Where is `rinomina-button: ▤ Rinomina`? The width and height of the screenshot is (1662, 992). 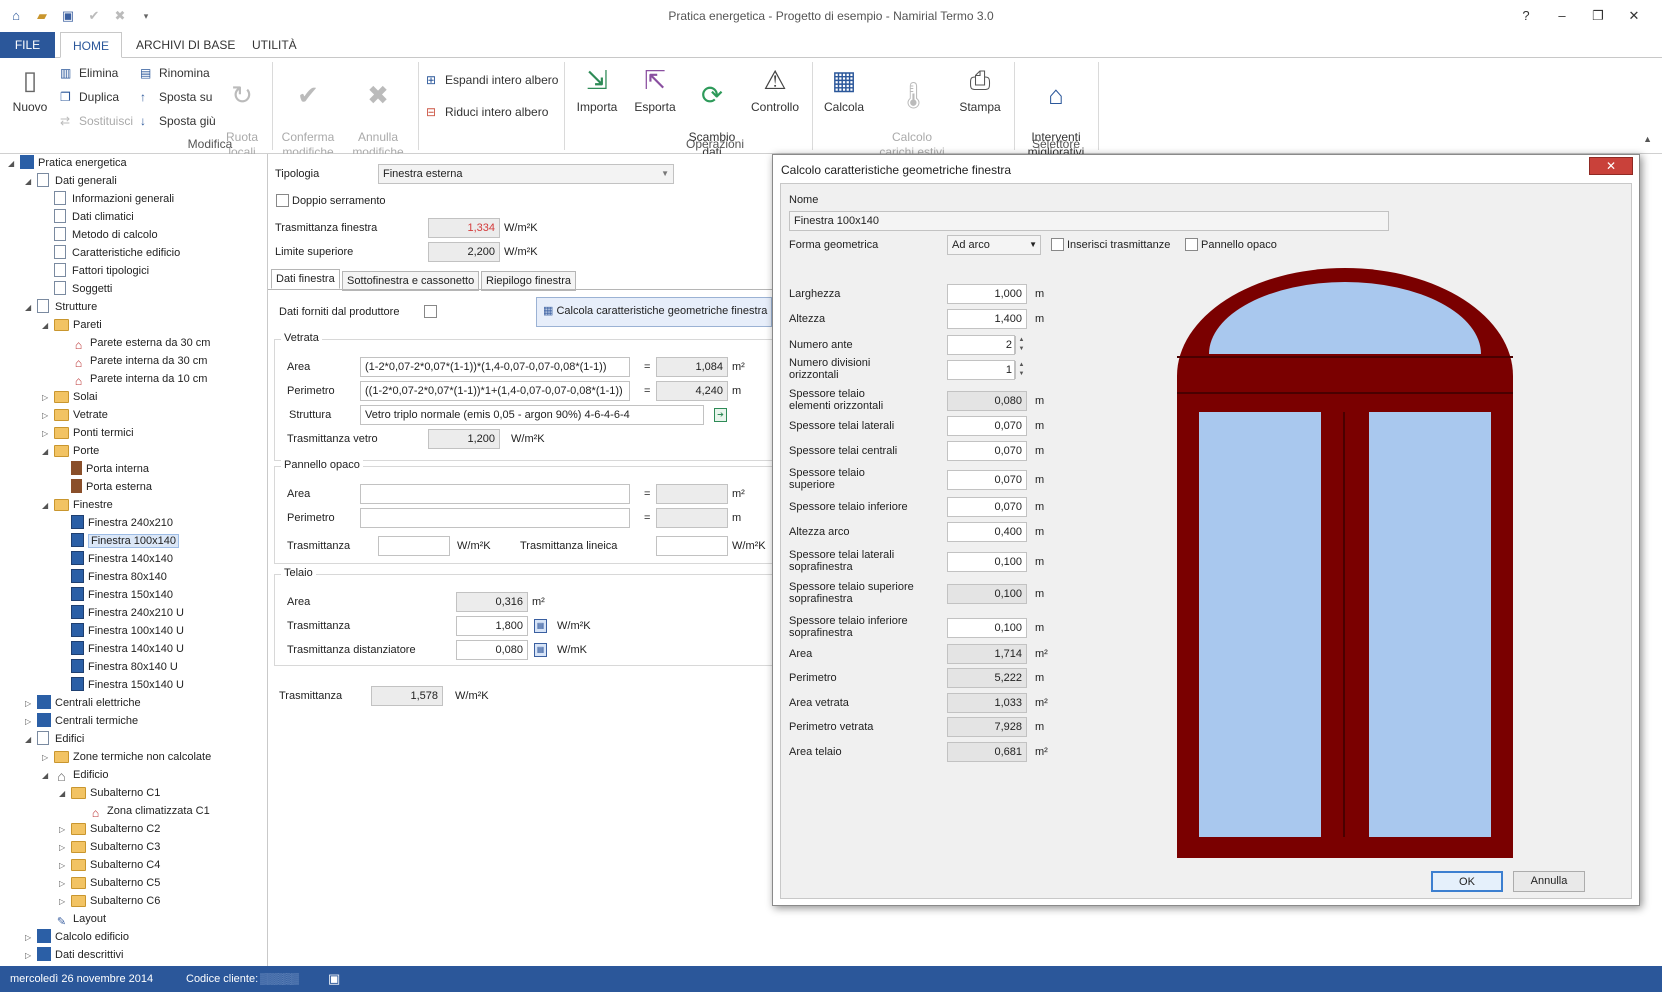 rinomina-button: ▤ Rinomina is located at coordinates (175, 73).